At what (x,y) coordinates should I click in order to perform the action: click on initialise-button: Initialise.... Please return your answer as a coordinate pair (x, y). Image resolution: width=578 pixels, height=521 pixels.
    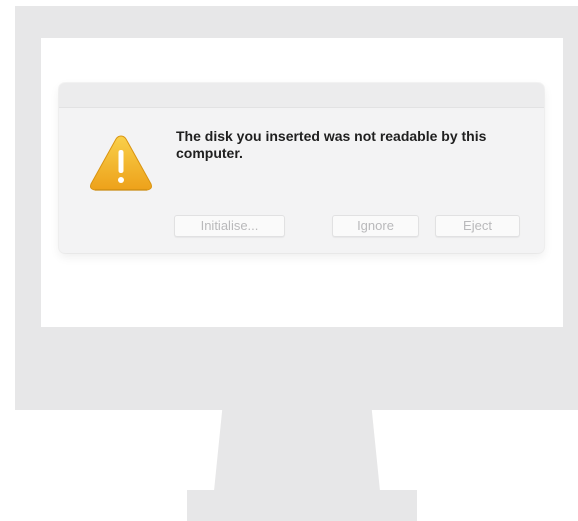
    Looking at the image, I should click on (229, 226).